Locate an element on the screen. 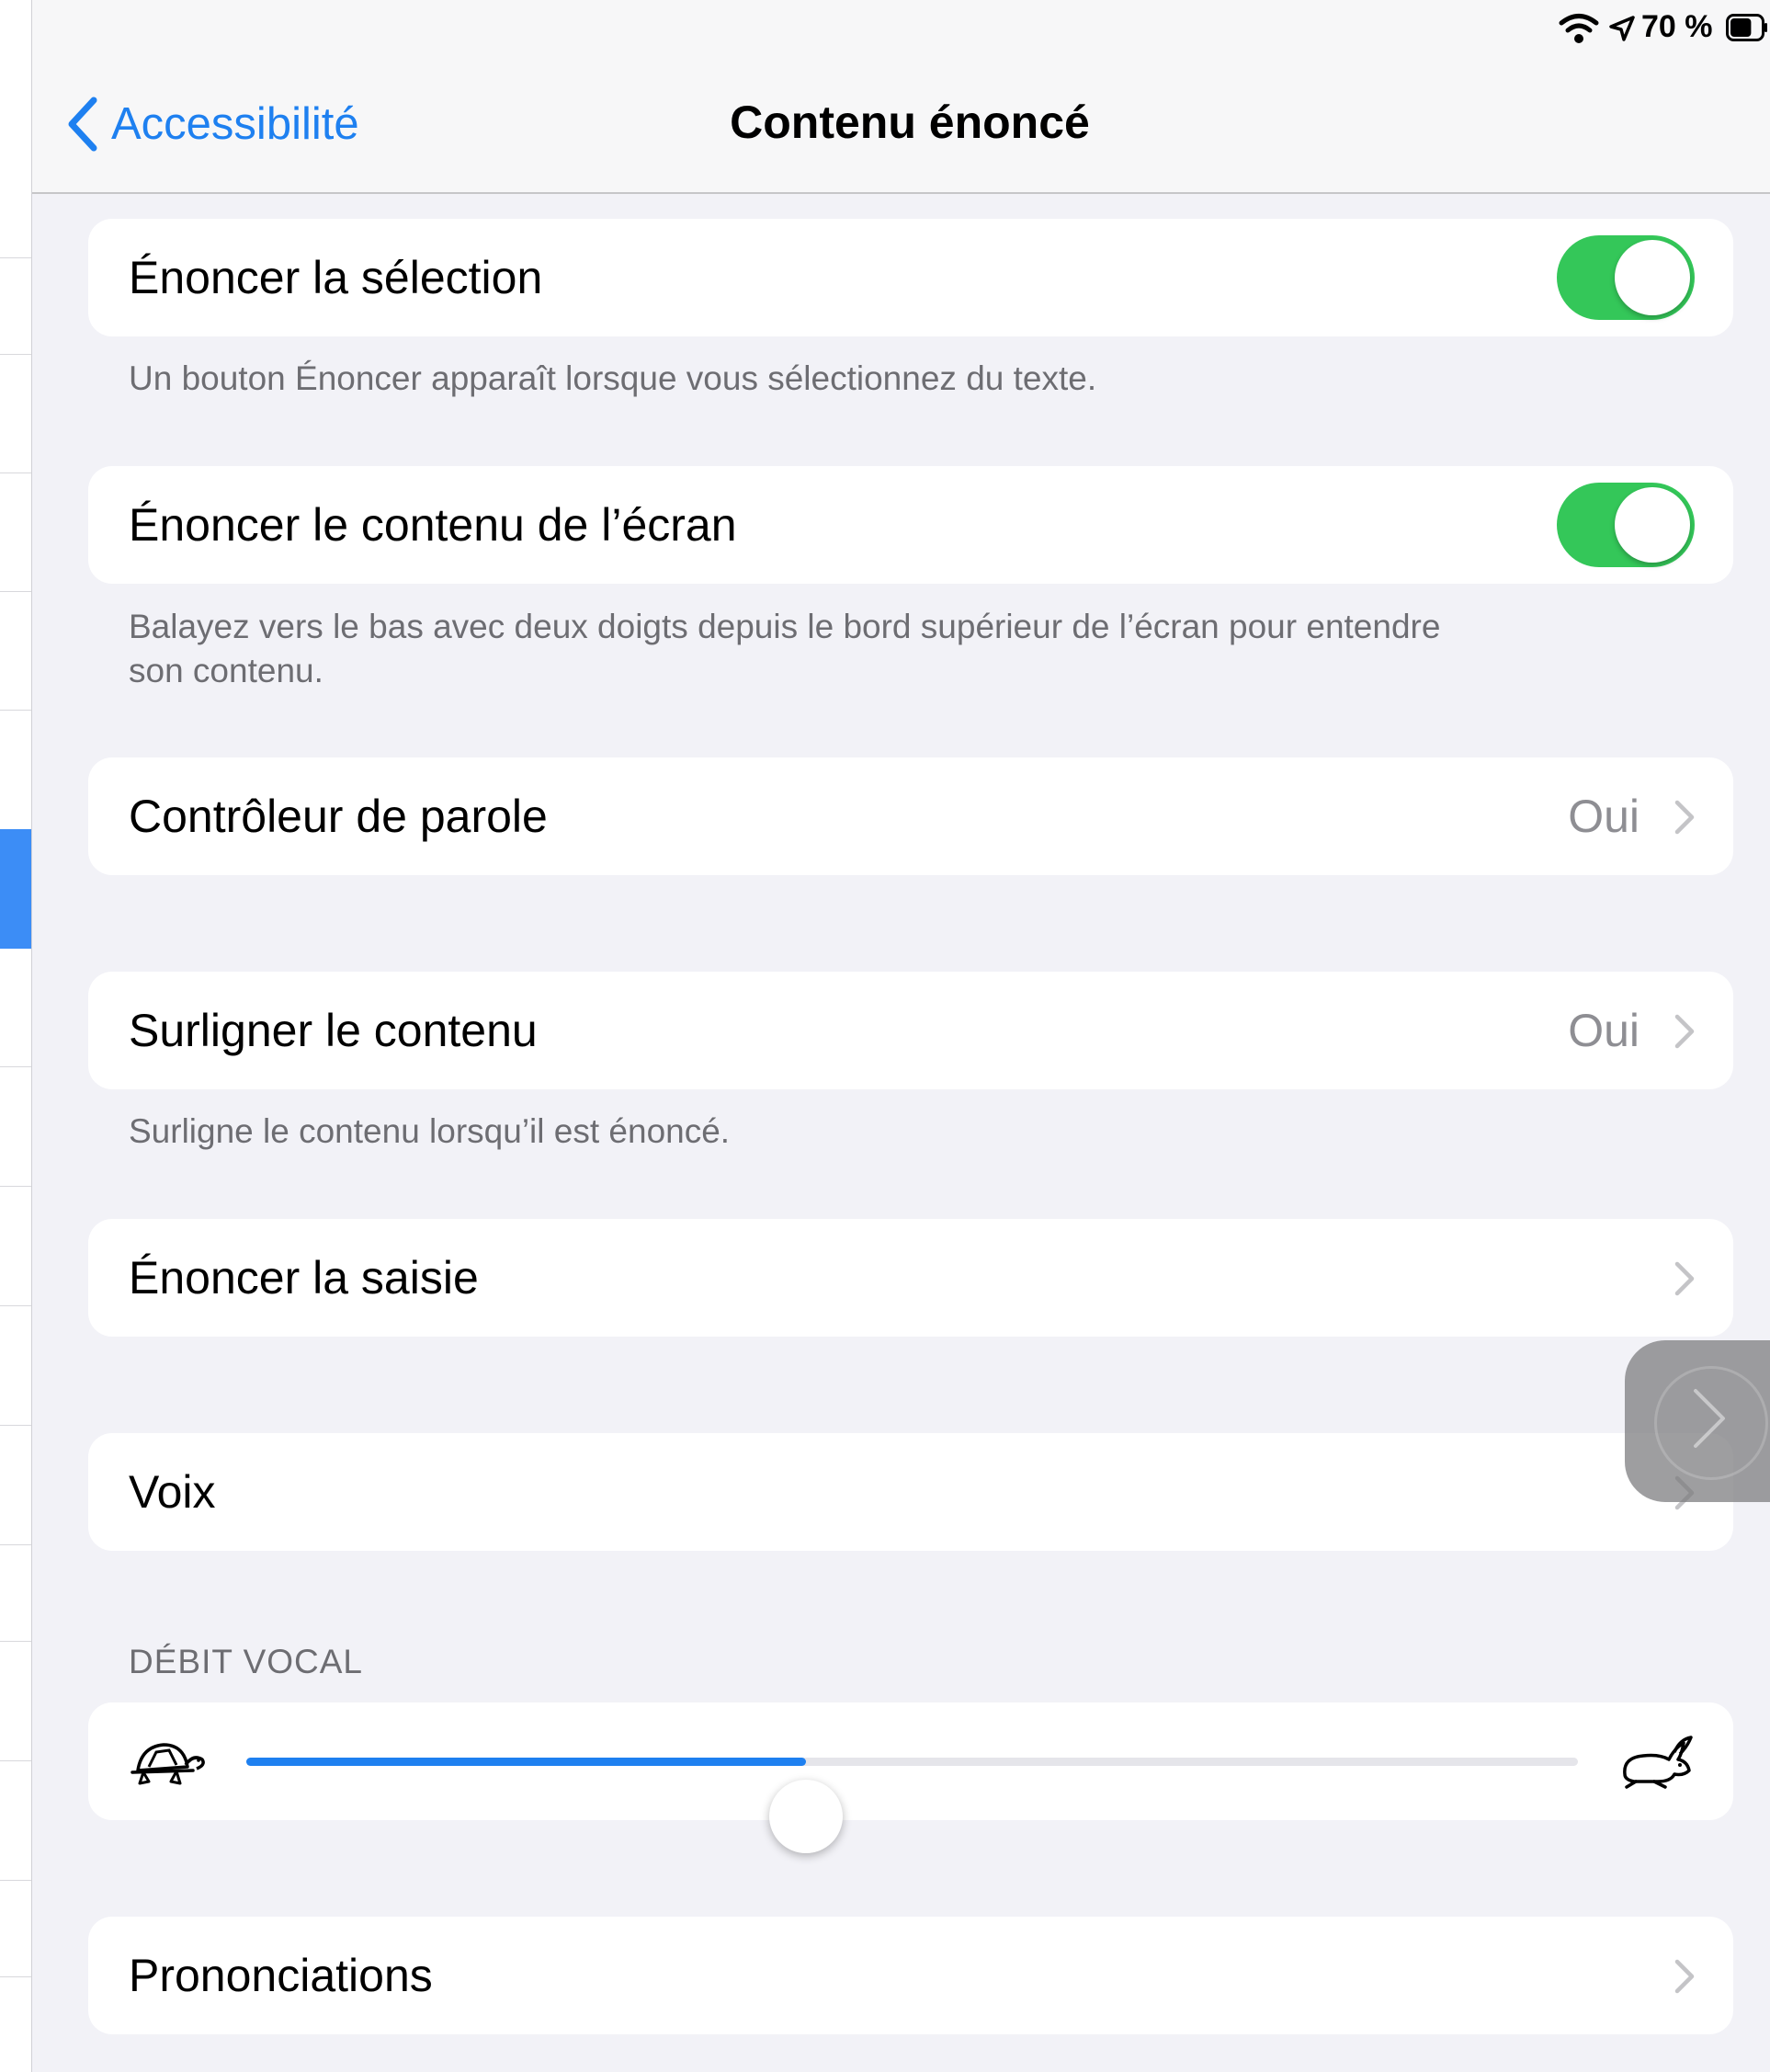 This screenshot has height=2072, width=1770. speaking-rate-row is located at coordinates (910, 1777).